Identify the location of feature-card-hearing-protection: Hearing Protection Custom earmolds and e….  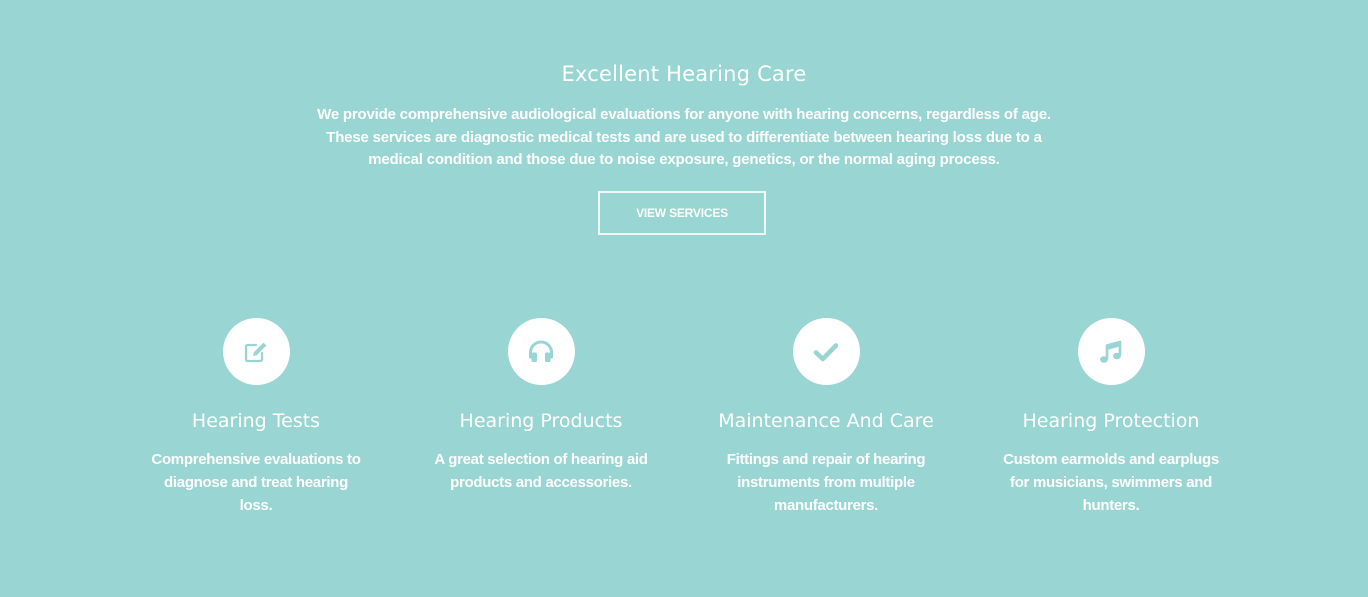
(1111, 417).